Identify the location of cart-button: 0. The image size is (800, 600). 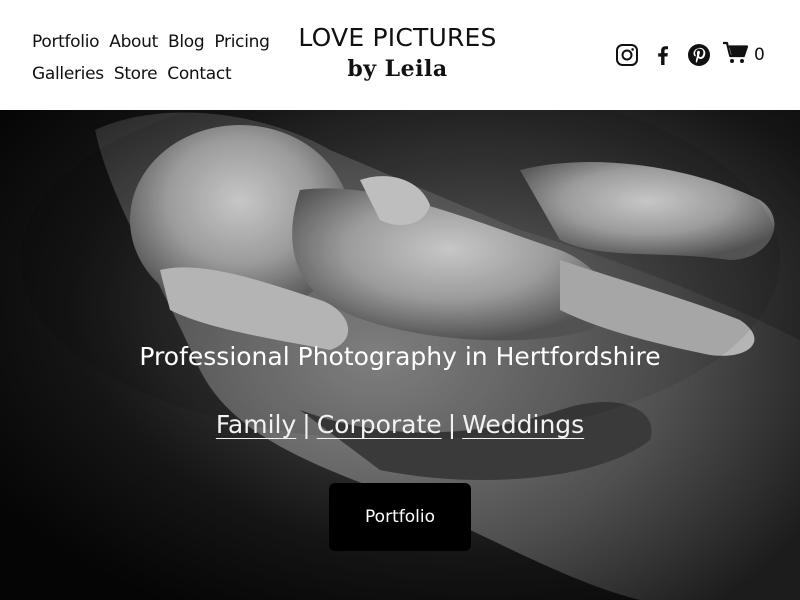
(743, 55).